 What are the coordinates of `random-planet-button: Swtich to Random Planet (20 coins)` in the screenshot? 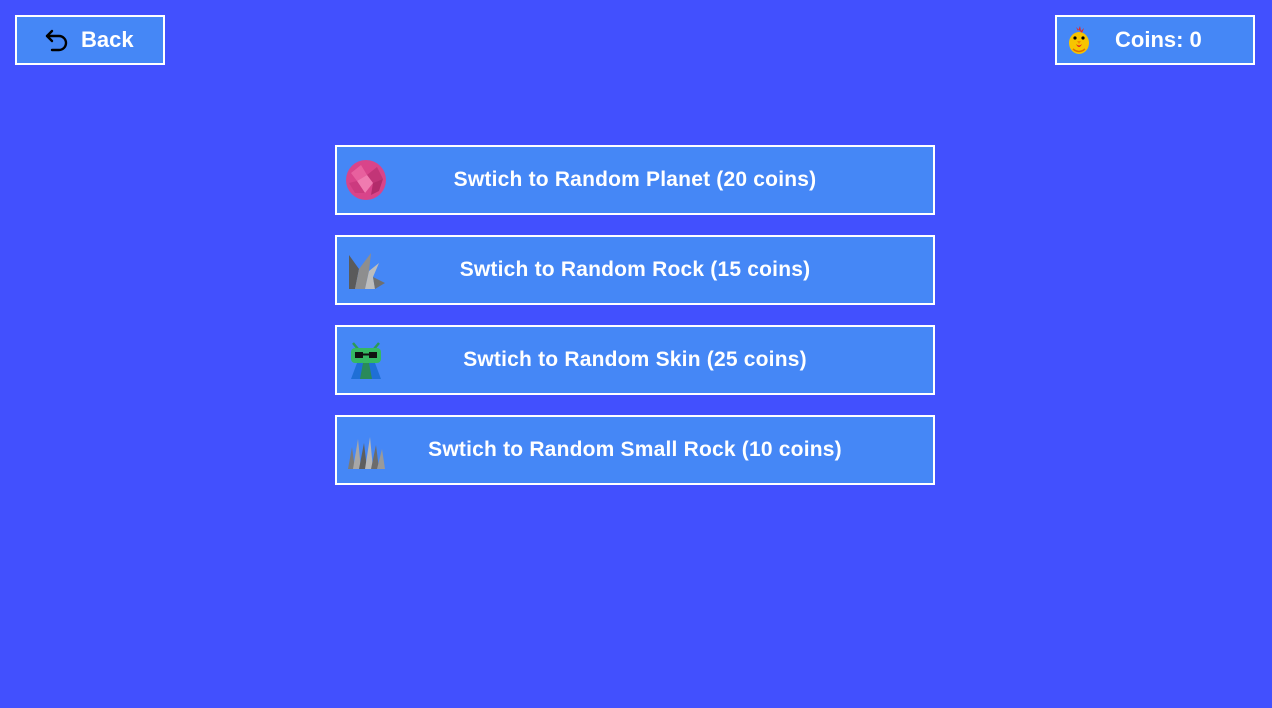 It's located at (635, 180).